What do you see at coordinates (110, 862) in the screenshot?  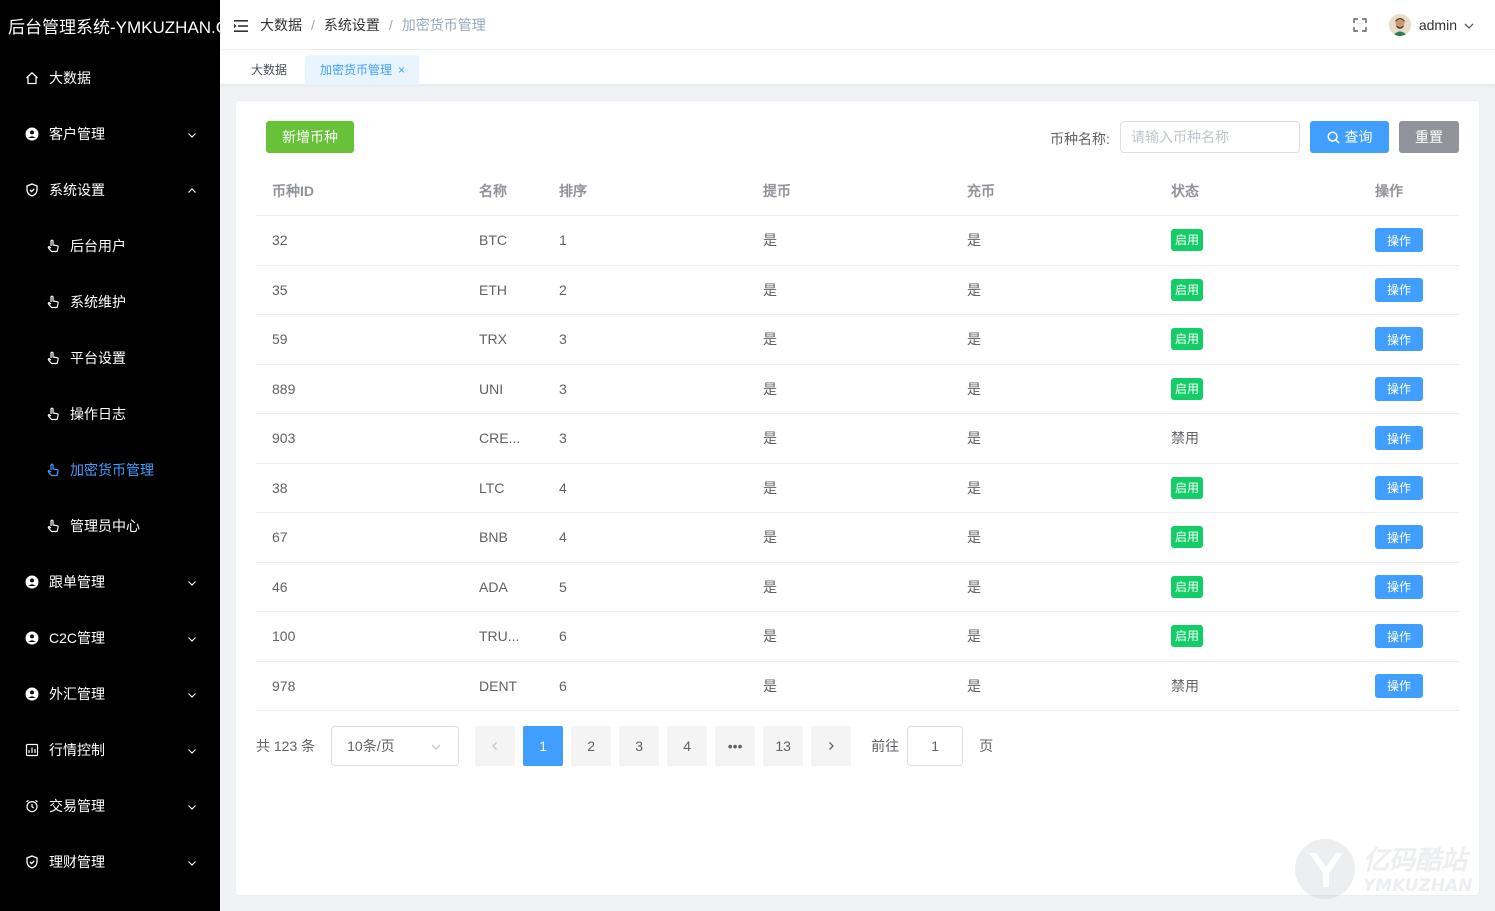 I see `sidebar-item: 理财管理` at bounding box center [110, 862].